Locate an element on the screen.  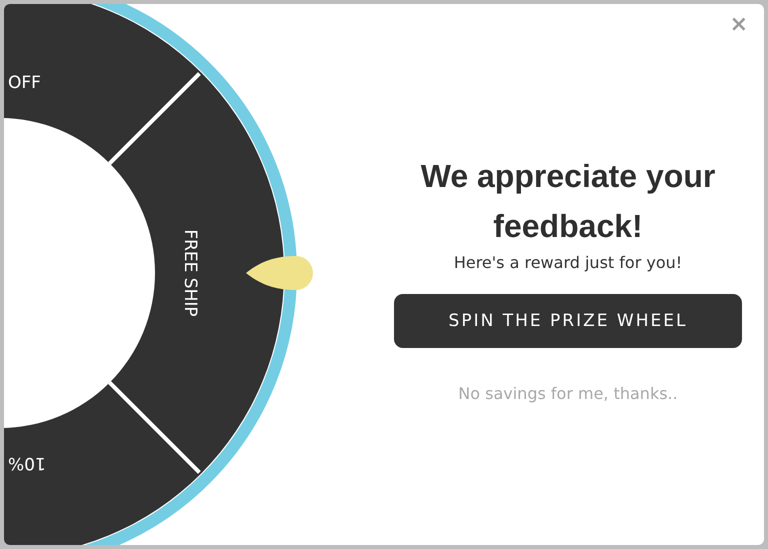
popup-title: We appreciate your feedback! is located at coordinates (568, 201).